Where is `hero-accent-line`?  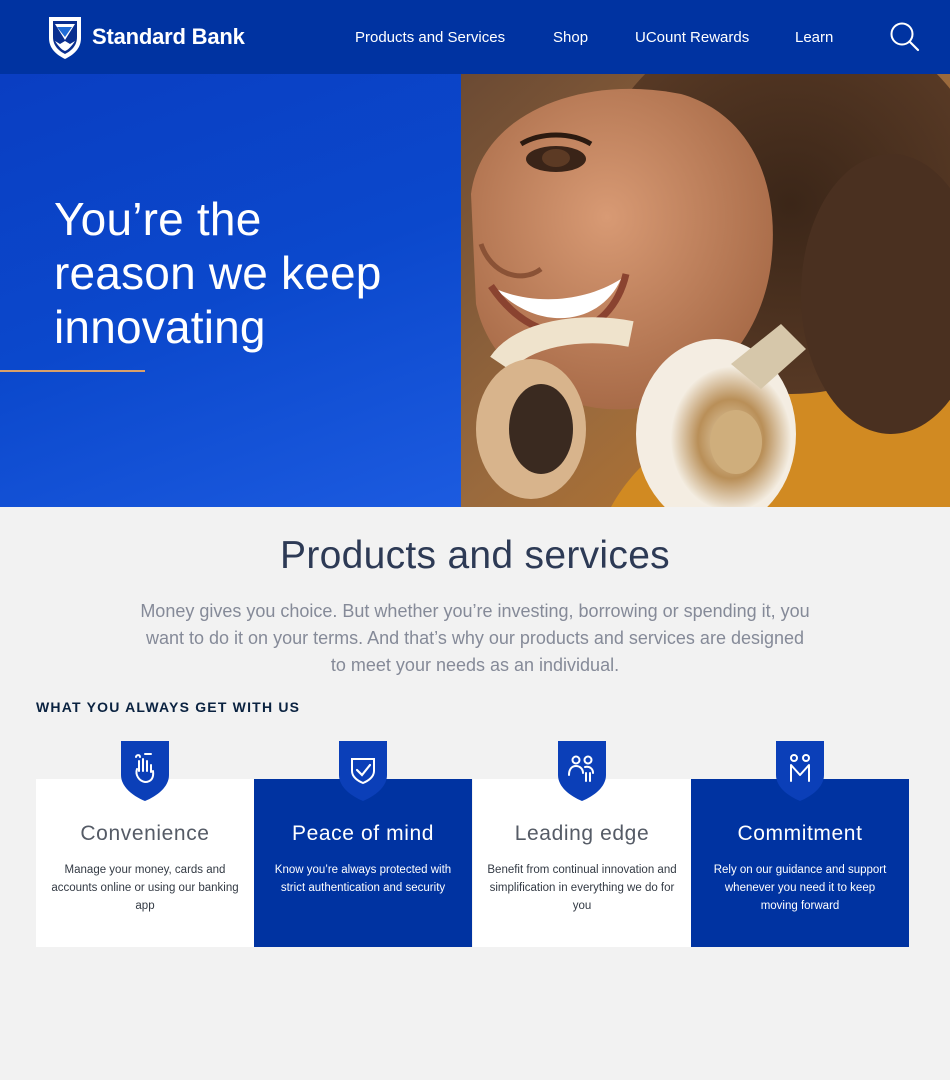 hero-accent-line is located at coordinates (72, 371).